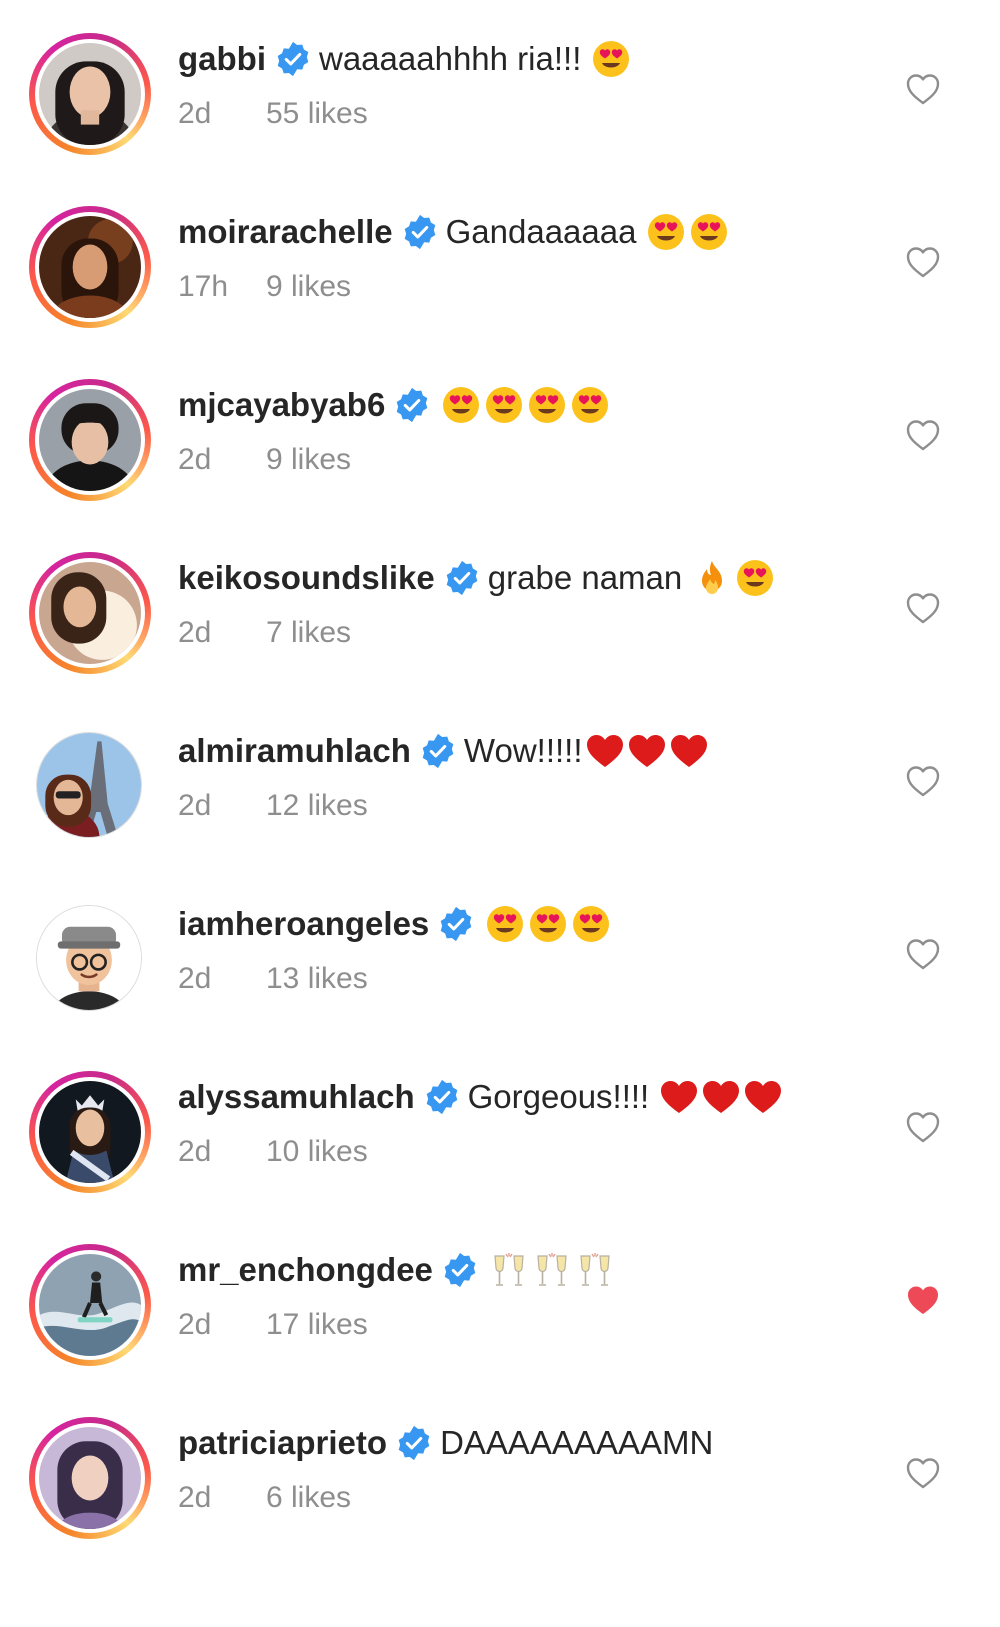  I want to click on comment-row: mjcayabyab6 2d 9 likes, so click(500, 436).